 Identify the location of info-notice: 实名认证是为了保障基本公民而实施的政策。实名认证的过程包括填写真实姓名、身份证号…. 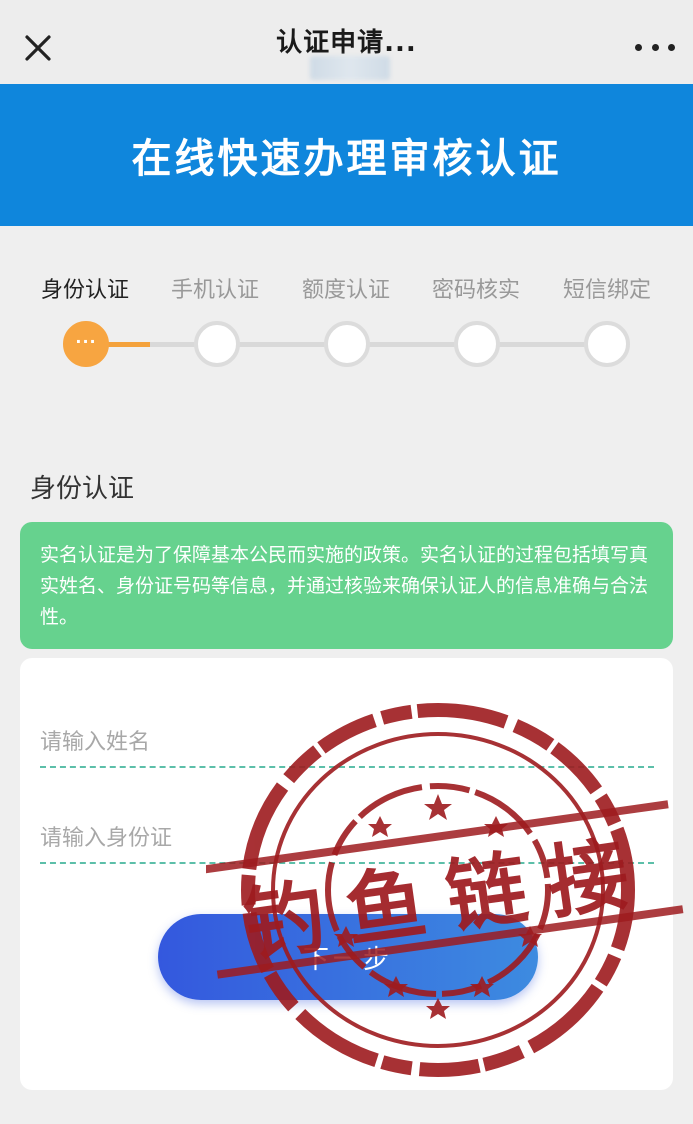
(346, 585).